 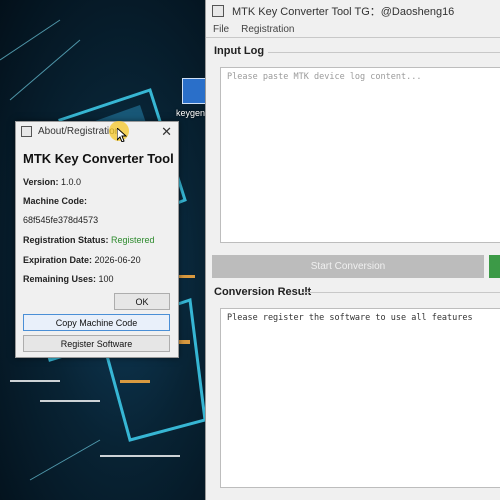 I want to click on version-label: Version:, so click(x=41, y=182).